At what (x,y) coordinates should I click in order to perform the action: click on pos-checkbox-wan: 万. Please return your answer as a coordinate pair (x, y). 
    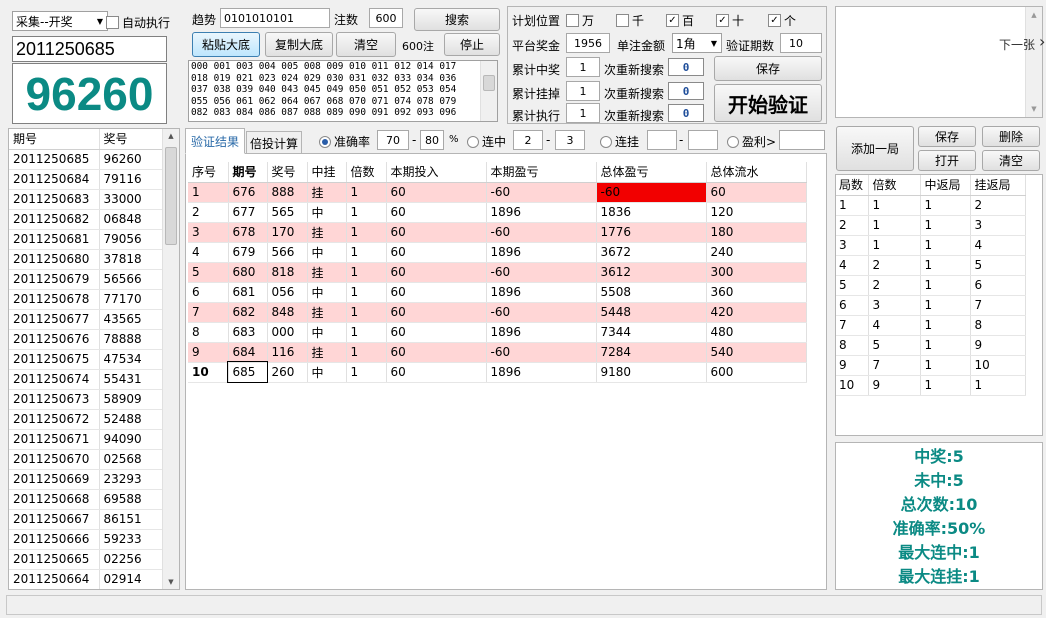
    Looking at the image, I should click on (580, 20).